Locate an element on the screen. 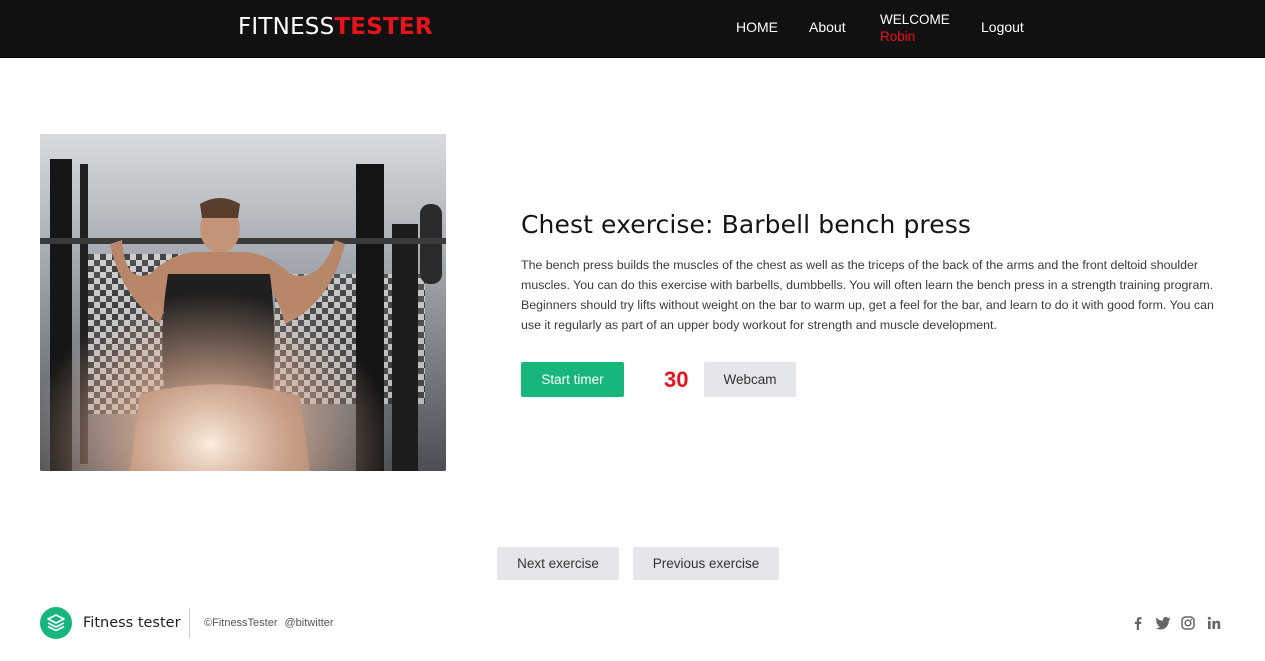  footer-copyright: ©FitnessTester @bitwitter is located at coordinates (269, 623).